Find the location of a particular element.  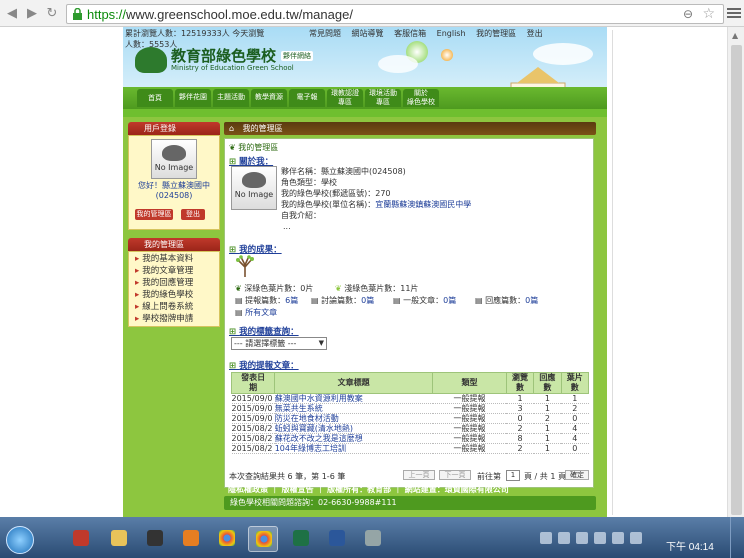

taskbar-chrome-active is located at coordinates (263, 539).